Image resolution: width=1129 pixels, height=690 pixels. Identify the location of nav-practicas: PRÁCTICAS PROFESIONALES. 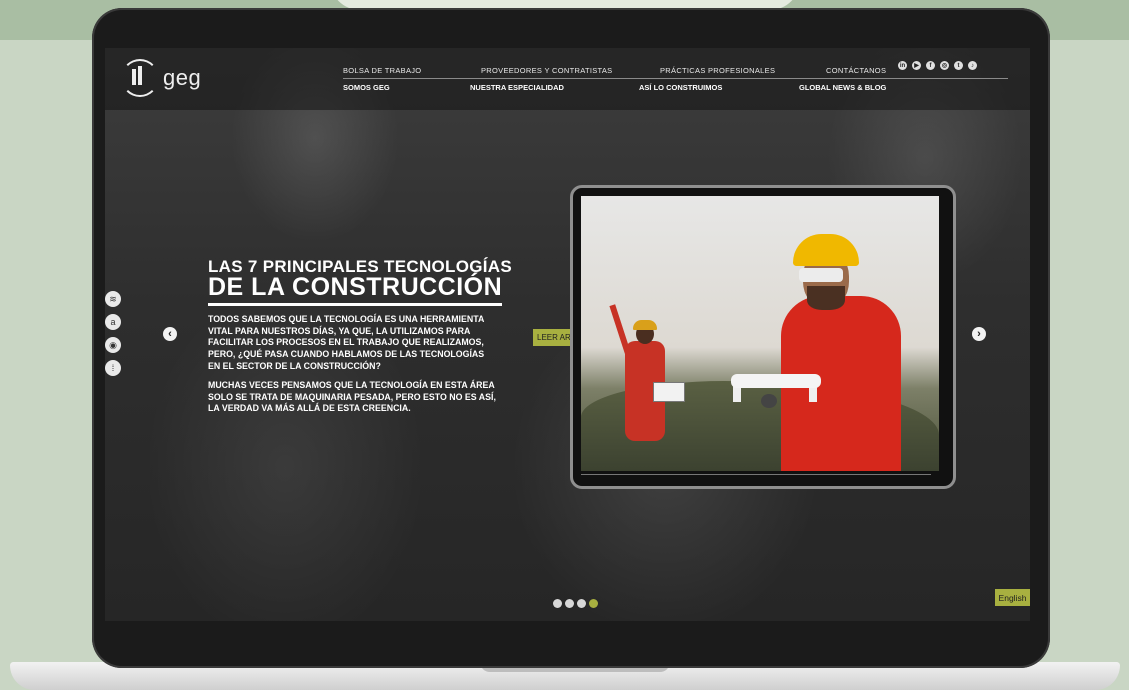
(717, 70).